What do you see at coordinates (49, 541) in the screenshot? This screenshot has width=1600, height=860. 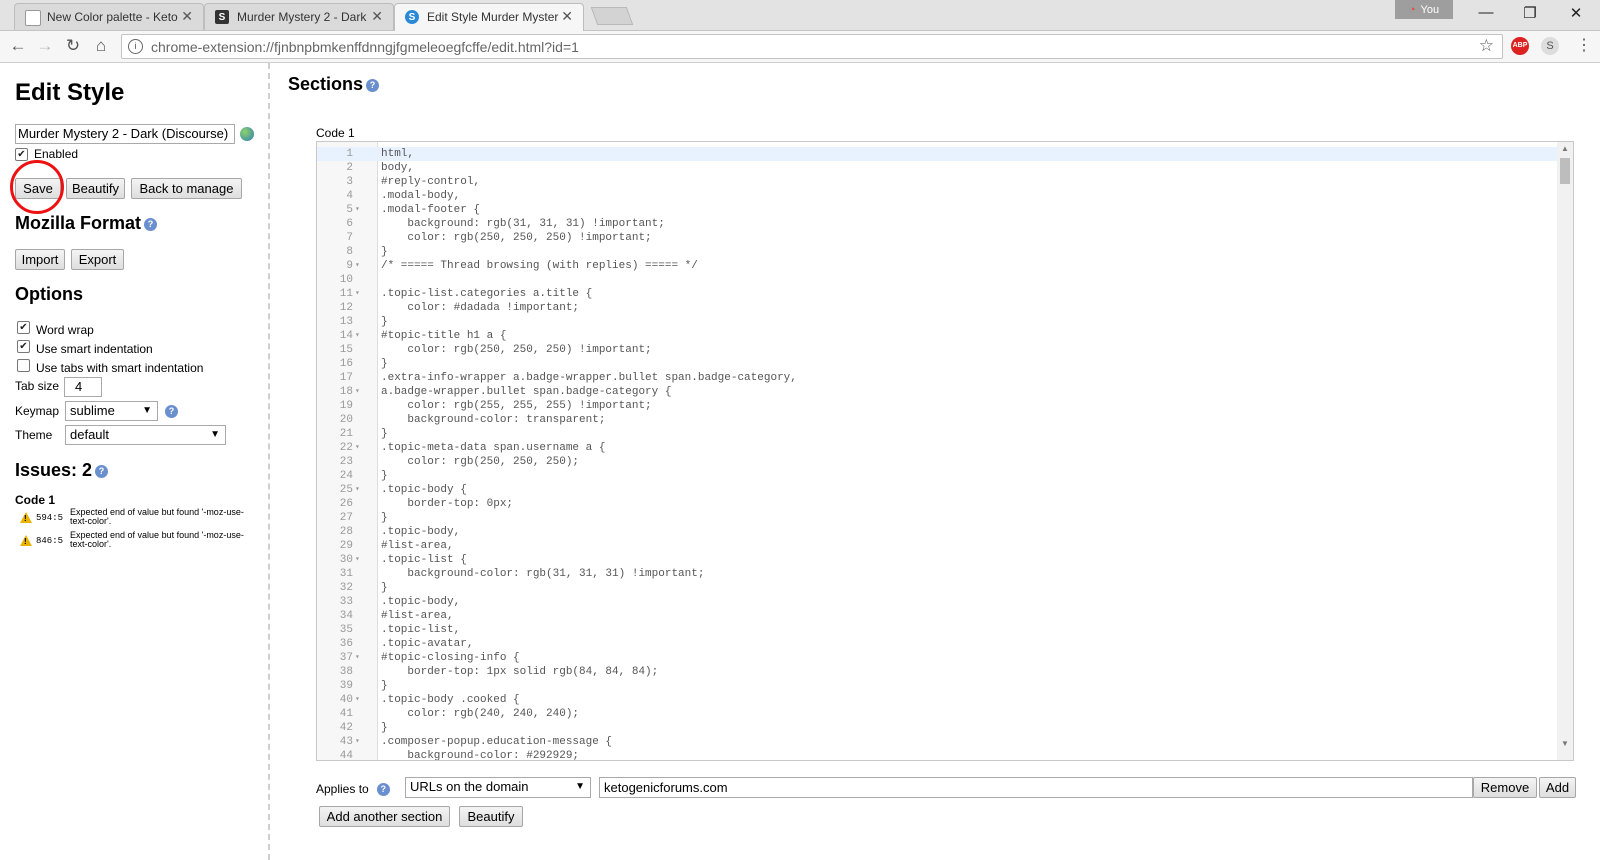 I see `issue-position: 846:5` at bounding box center [49, 541].